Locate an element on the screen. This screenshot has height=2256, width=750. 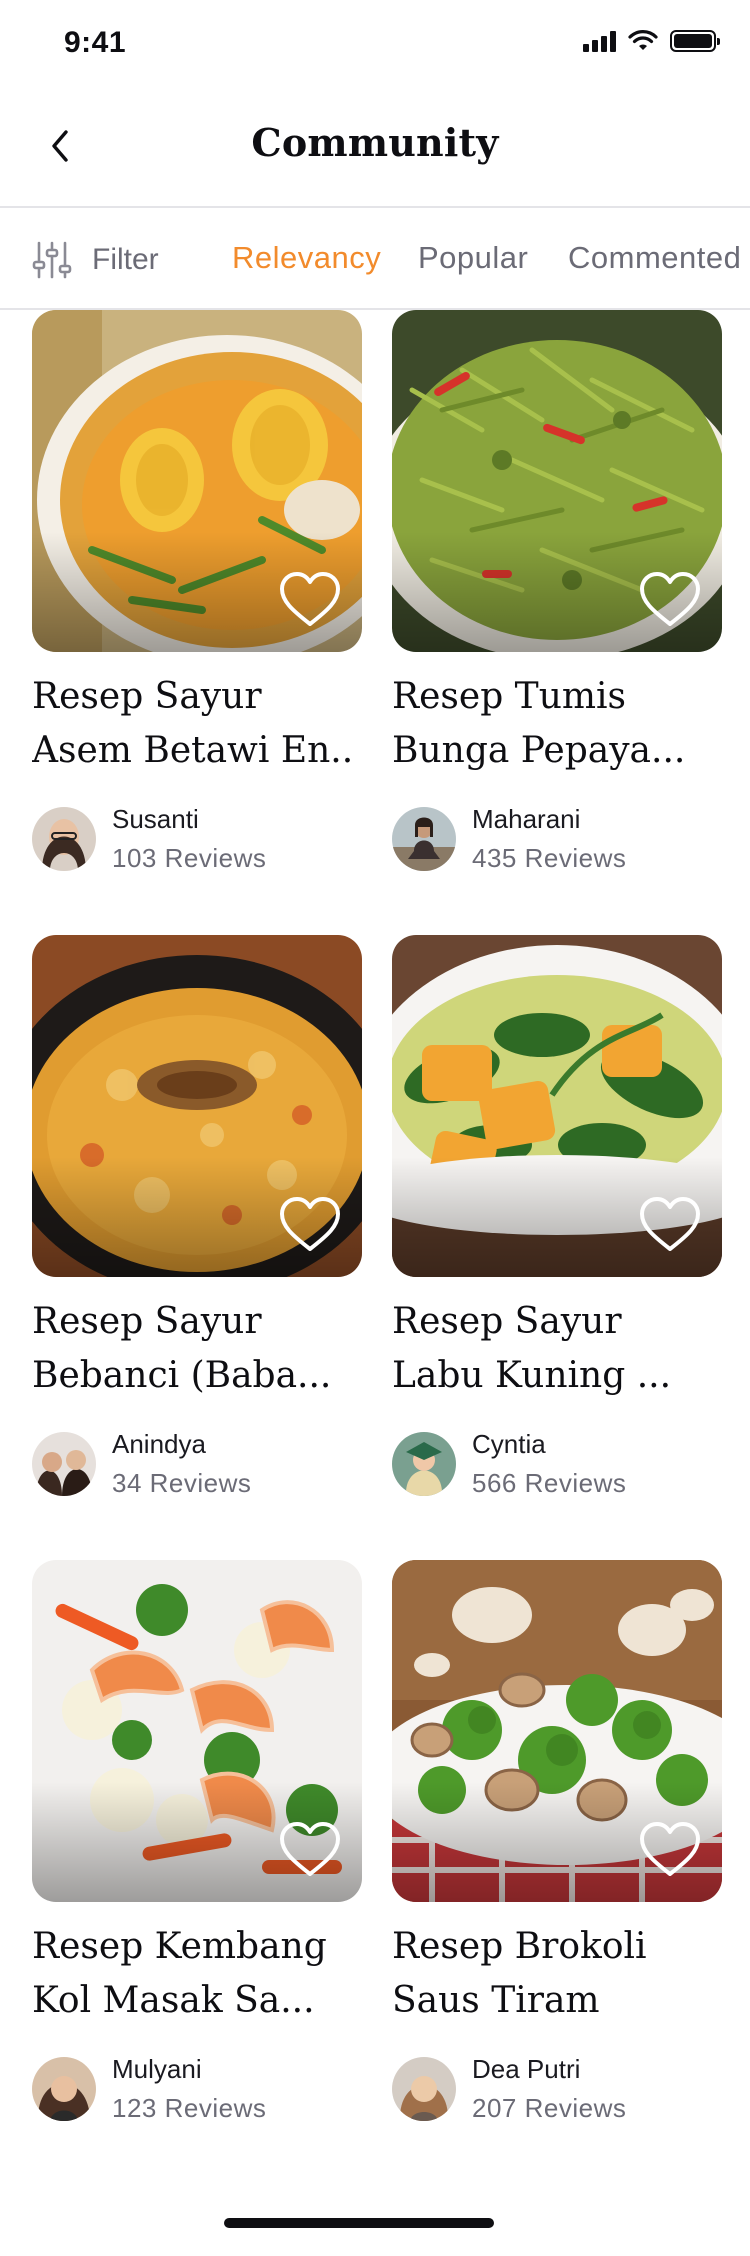
filter-button: Filter is located at coordinates (95, 260).